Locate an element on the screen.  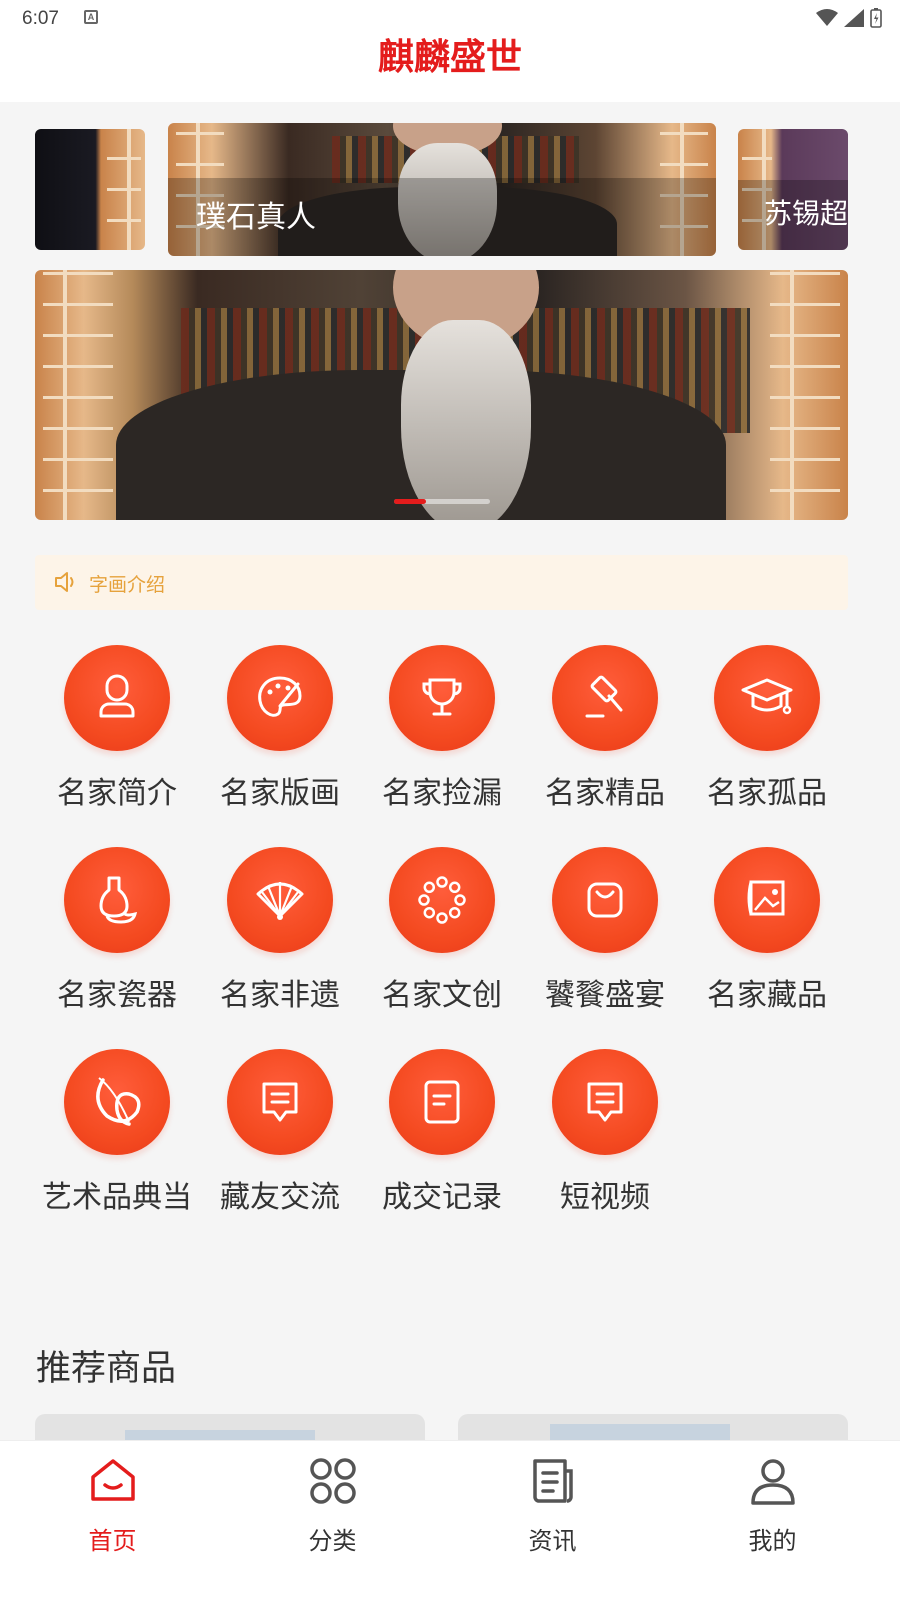
wifi-icon is located at coordinates (827, 17).